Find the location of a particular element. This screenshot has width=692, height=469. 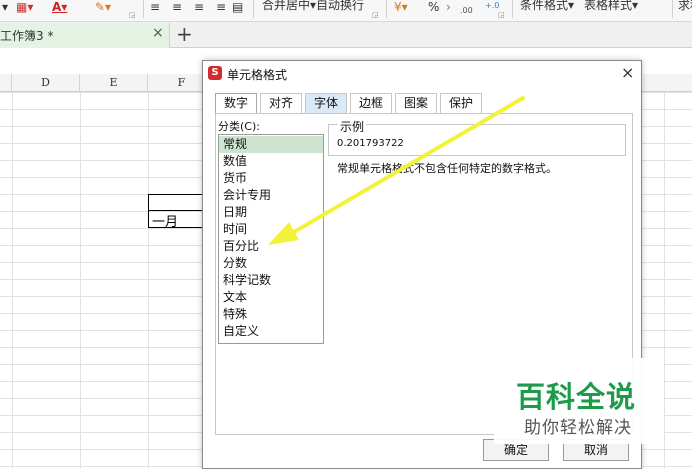

watermark: 百科全说 助你轻松解决 is located at coordinates (579, 401).